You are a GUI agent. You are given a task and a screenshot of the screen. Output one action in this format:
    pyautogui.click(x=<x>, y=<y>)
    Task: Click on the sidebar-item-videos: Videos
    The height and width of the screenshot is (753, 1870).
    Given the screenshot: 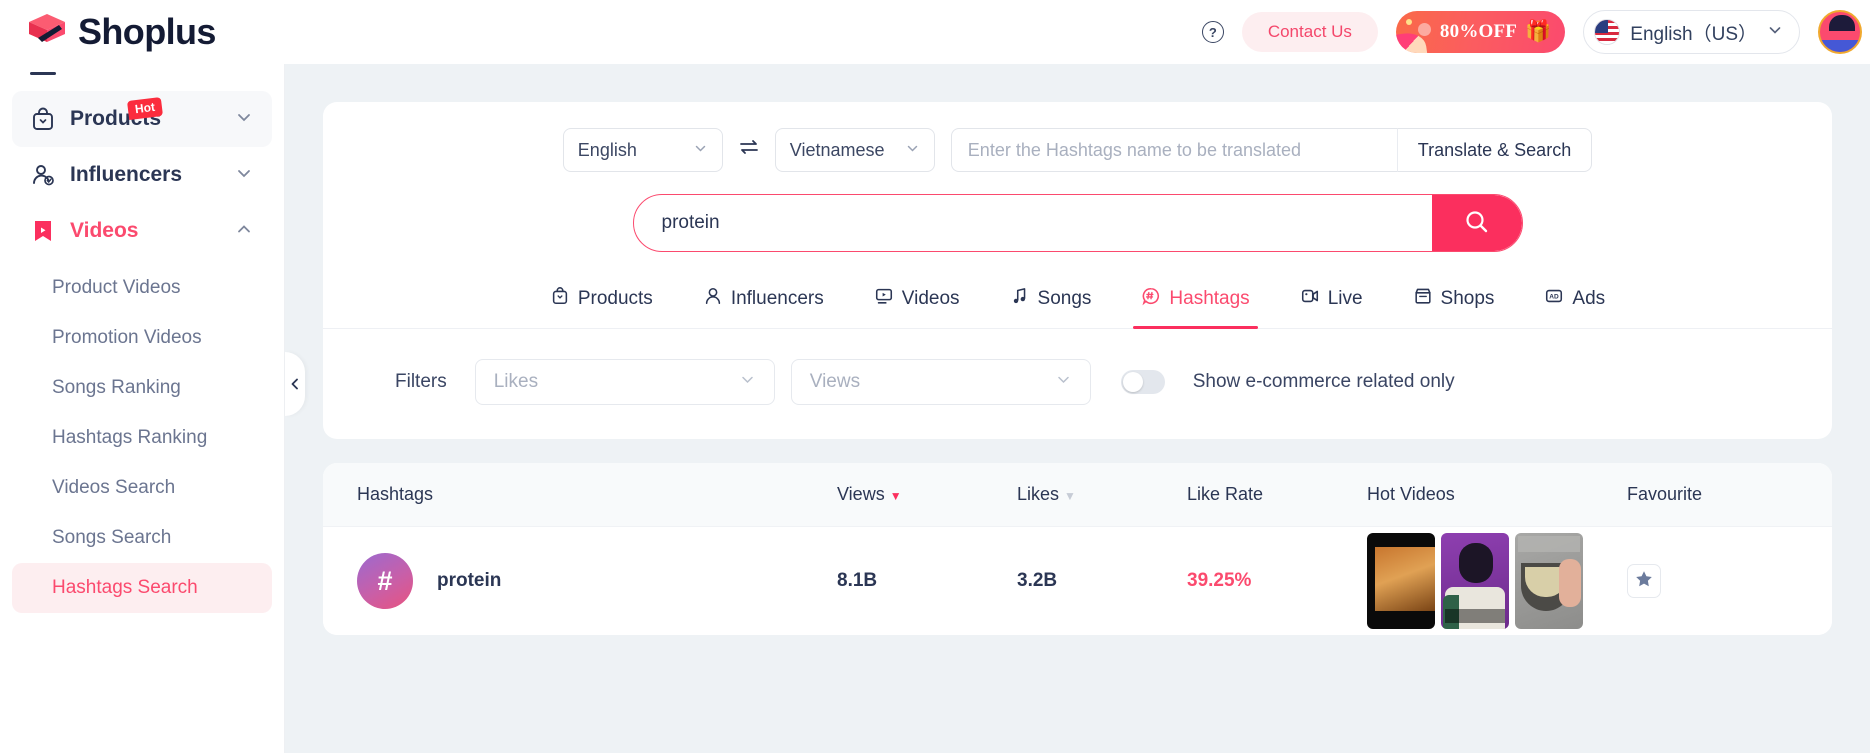 What is the action you would take?
    pyautogui.click(x=142, y=231)
    